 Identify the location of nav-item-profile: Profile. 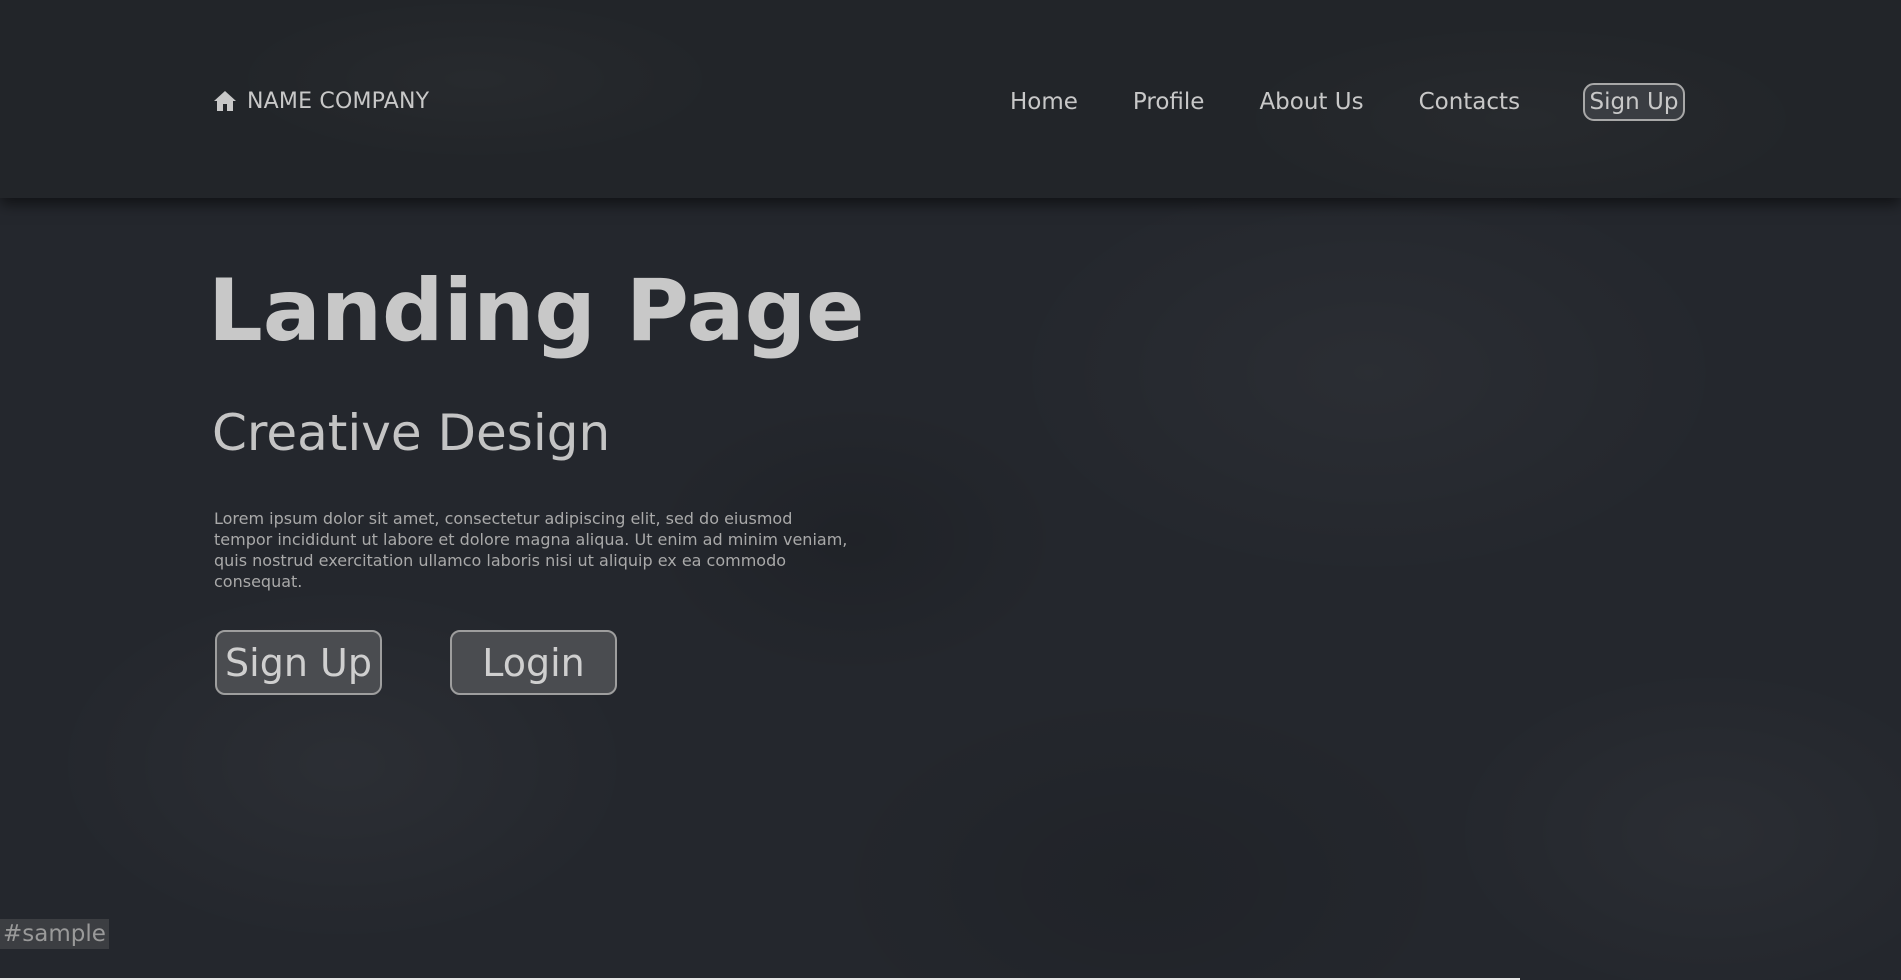
(1169, 102).